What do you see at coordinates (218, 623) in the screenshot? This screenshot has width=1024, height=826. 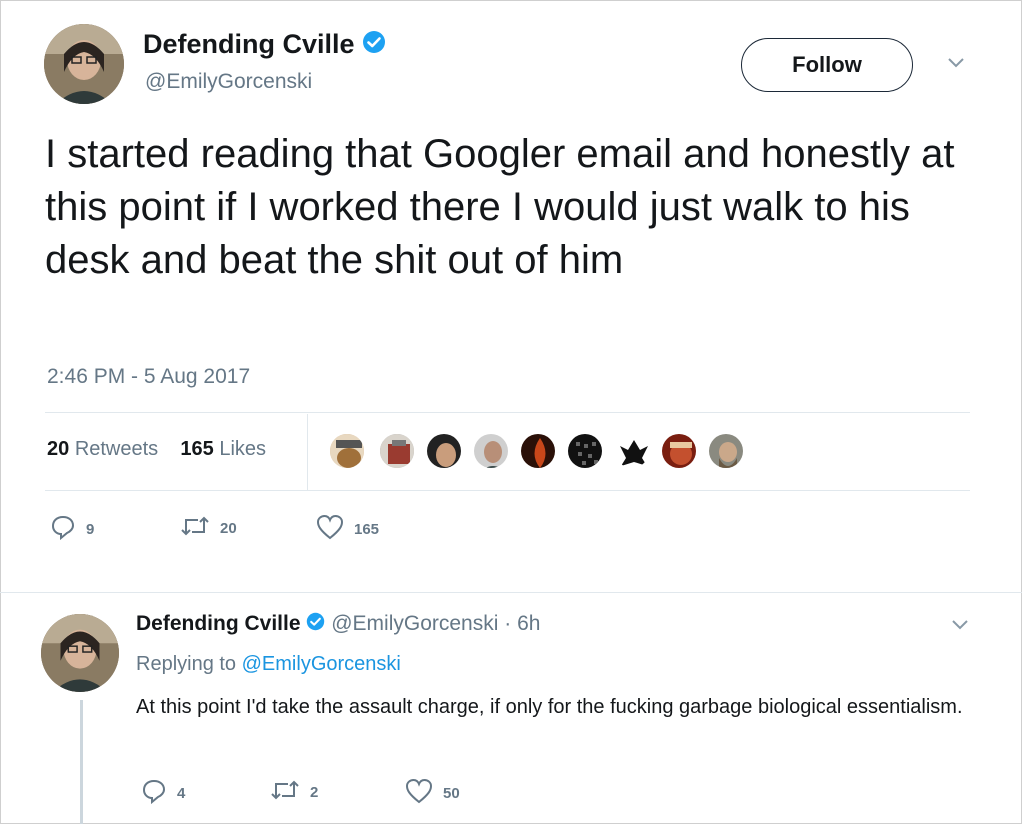 I see `reply-author-name: Defending Cville` at bounding box center [218, 623].